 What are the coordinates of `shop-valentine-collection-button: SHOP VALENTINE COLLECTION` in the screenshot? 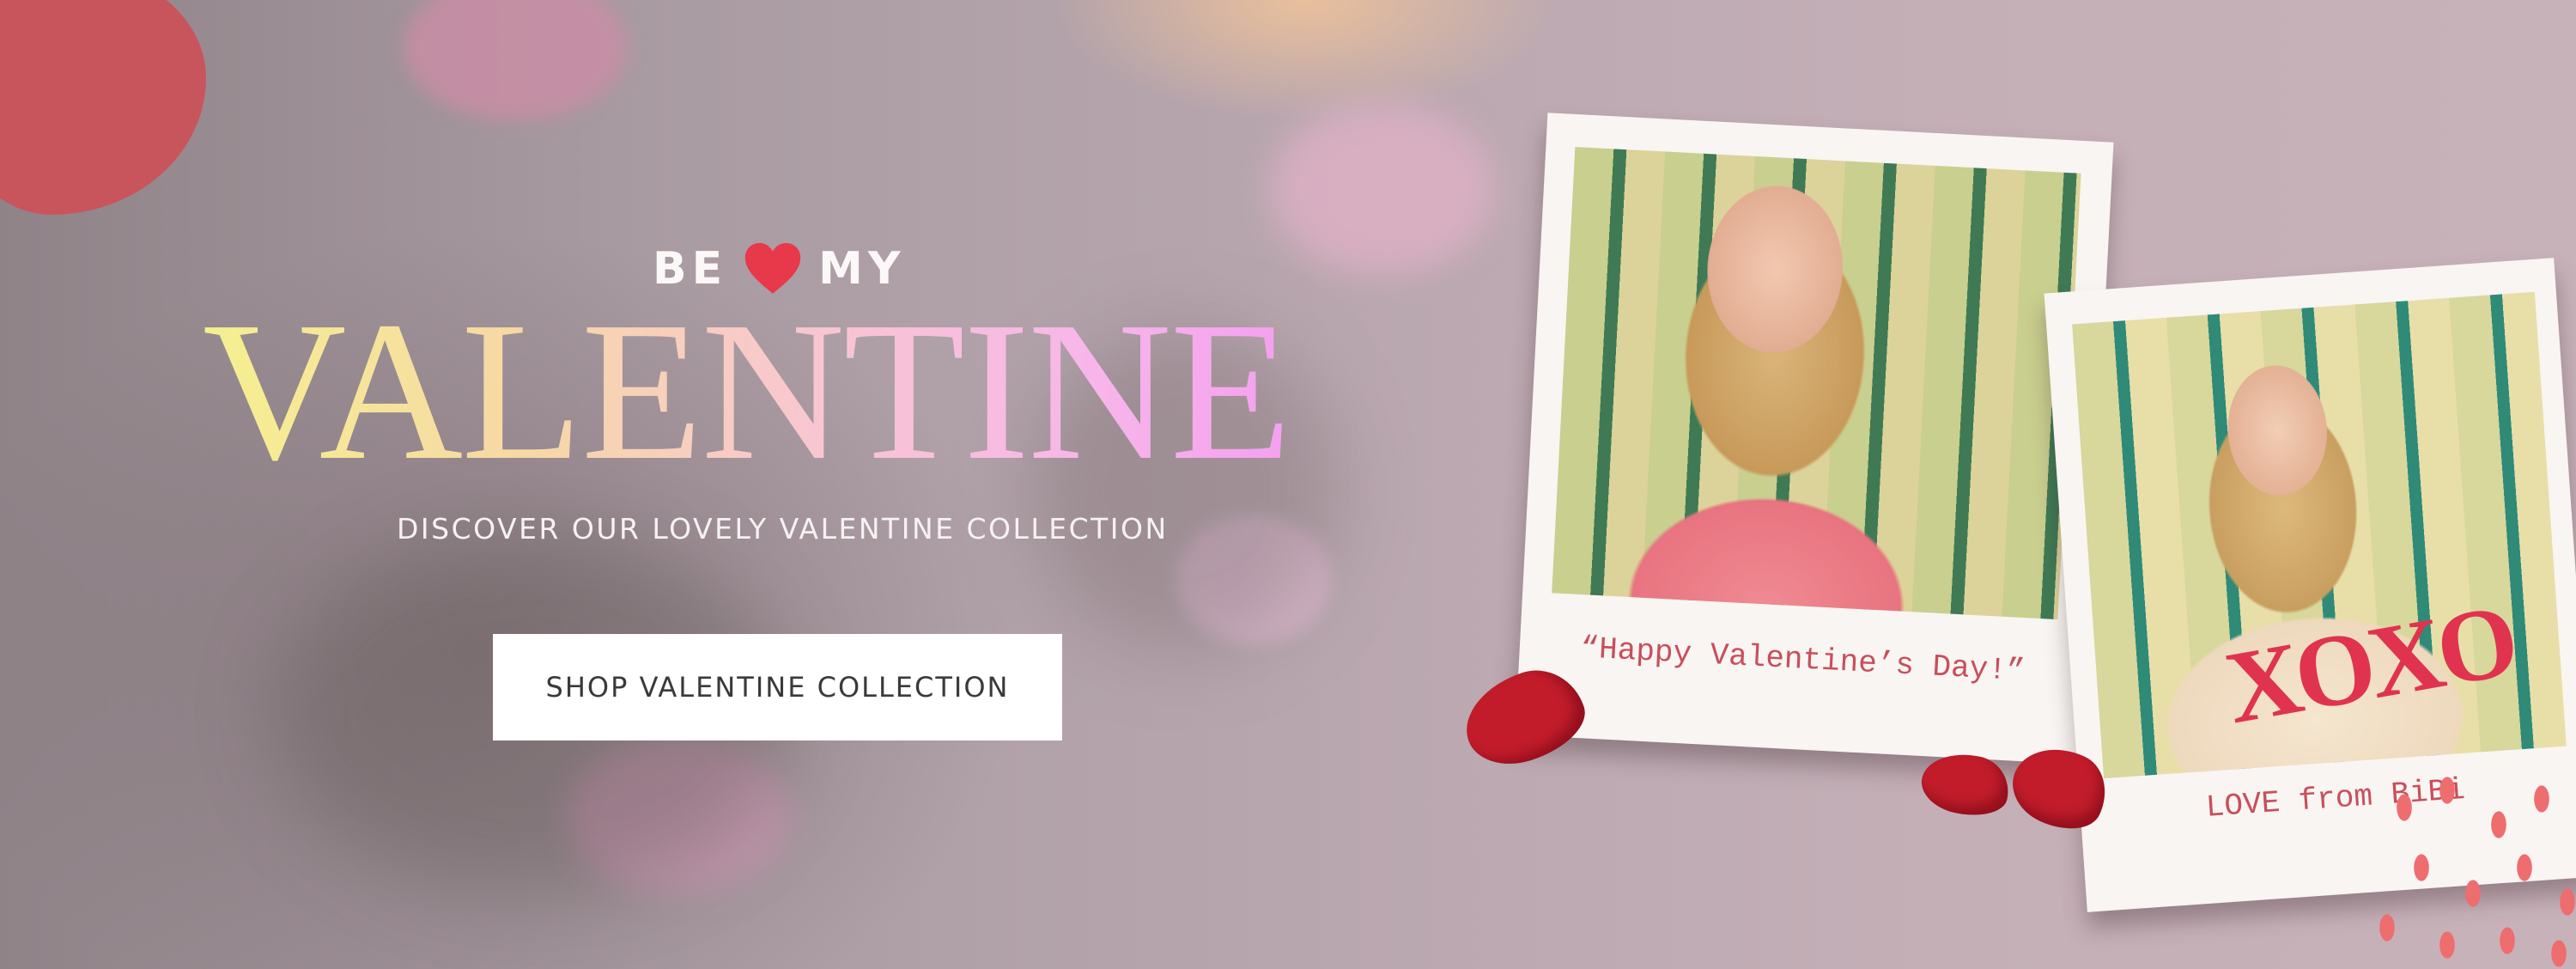 It's located at (777, 687).